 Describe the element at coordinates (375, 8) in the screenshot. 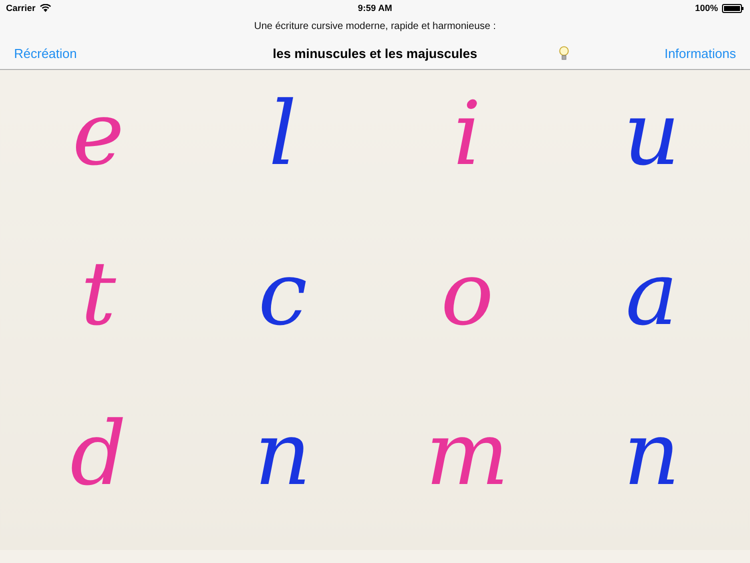

I see `status-time: 9:59 AM` at that location.